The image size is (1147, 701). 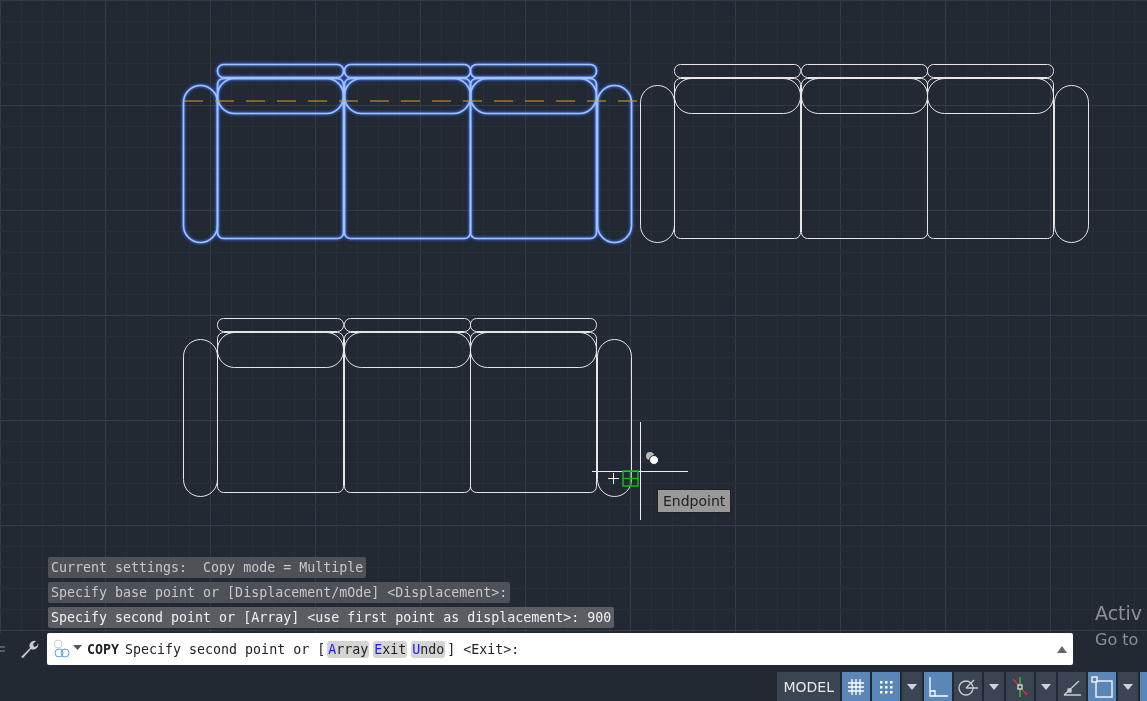 I want to click on isodraft-button, so click(x=1020, y=686).